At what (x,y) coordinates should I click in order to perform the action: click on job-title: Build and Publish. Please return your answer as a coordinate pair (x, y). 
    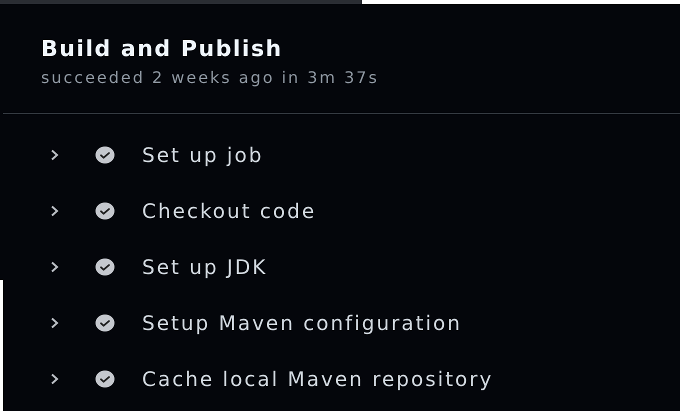
    Looking at the image, I should click on (162, 50).